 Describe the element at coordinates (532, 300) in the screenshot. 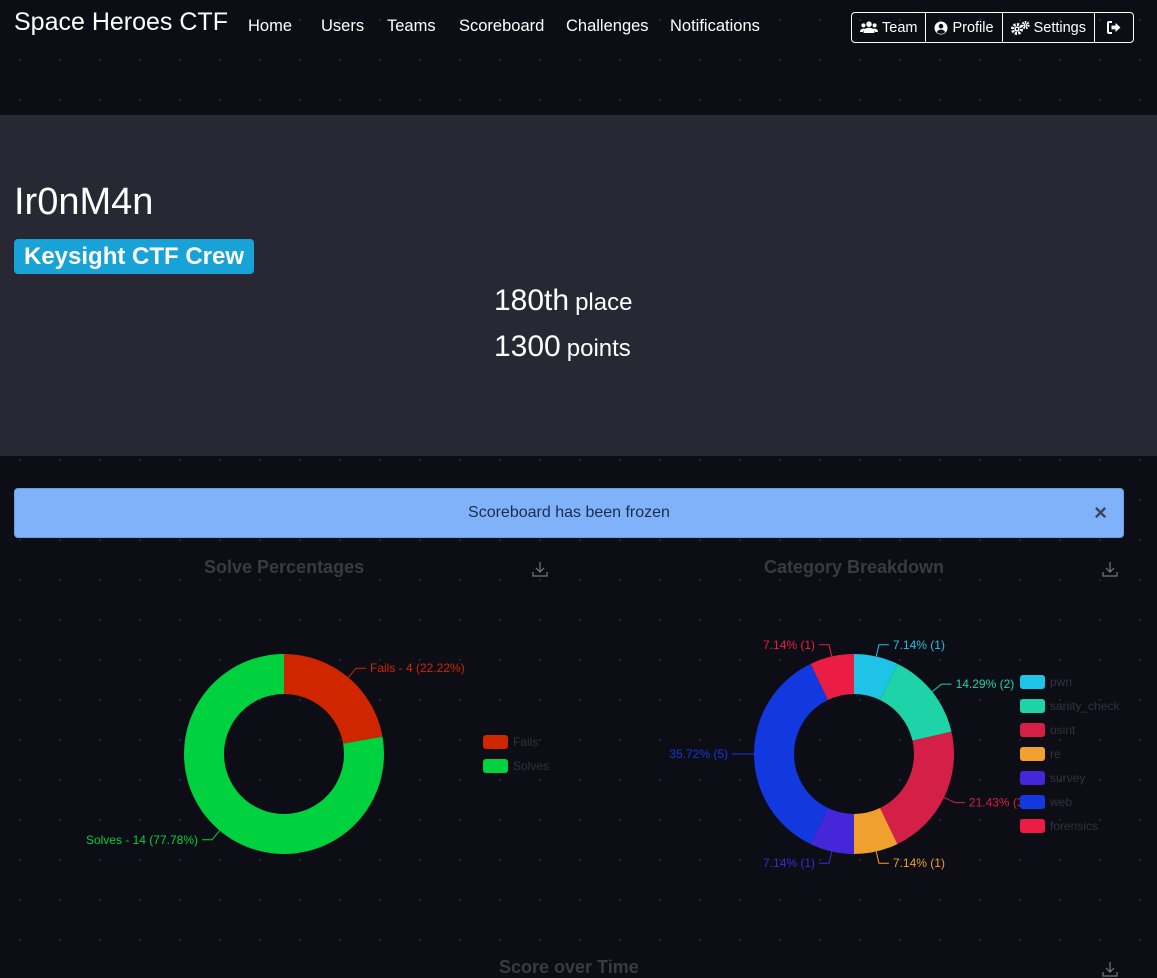

I see `place-value: 180th` at that location.